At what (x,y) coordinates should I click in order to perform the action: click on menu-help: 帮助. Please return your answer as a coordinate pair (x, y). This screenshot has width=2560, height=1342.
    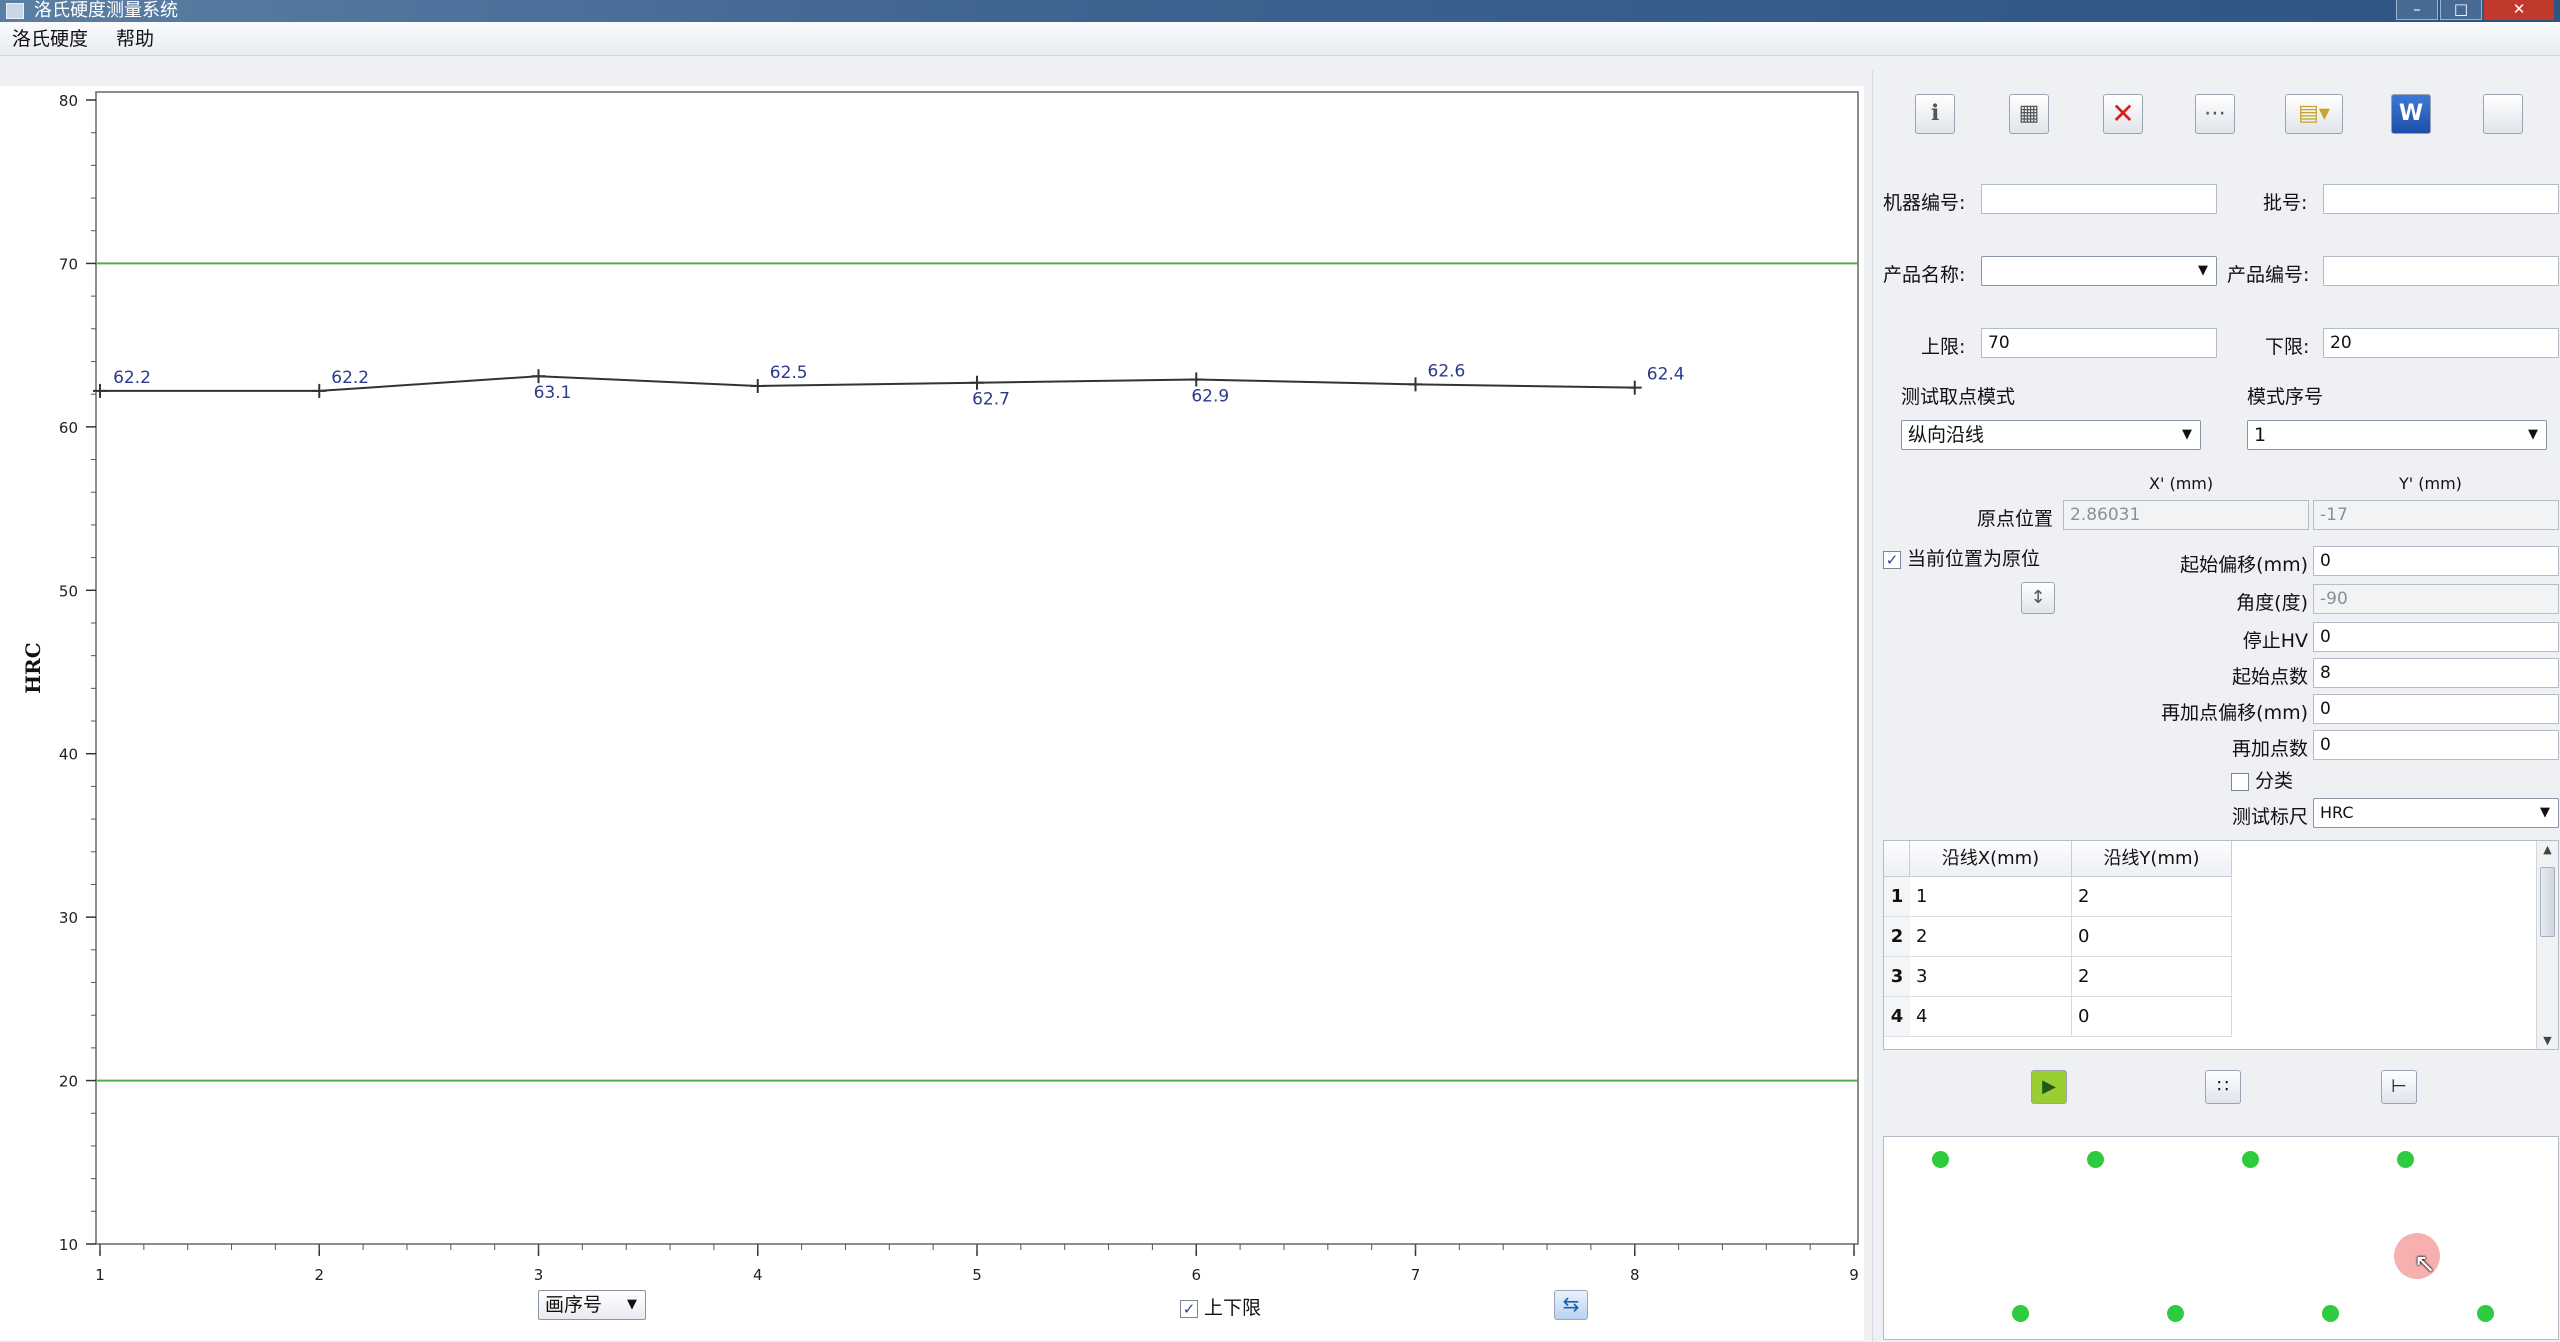
    Looking at the image, I should click on (135, 39).